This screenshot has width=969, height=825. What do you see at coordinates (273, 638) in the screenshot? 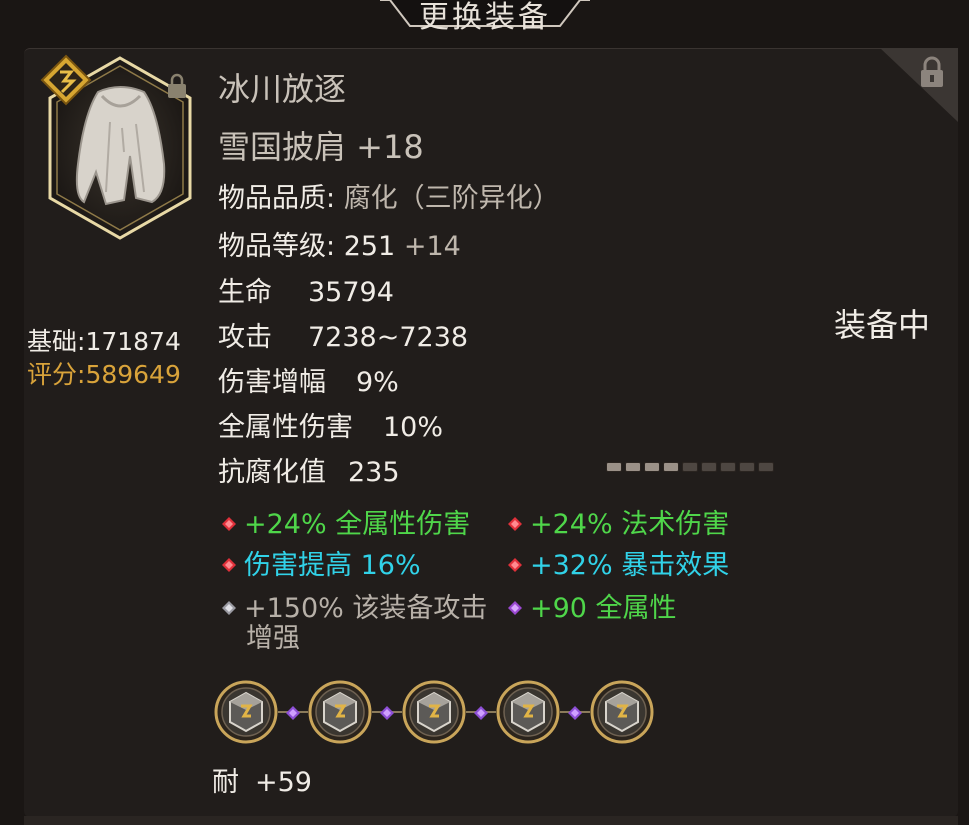
I see `affix-5-continued: 增强` at bounding box center [273, 638].